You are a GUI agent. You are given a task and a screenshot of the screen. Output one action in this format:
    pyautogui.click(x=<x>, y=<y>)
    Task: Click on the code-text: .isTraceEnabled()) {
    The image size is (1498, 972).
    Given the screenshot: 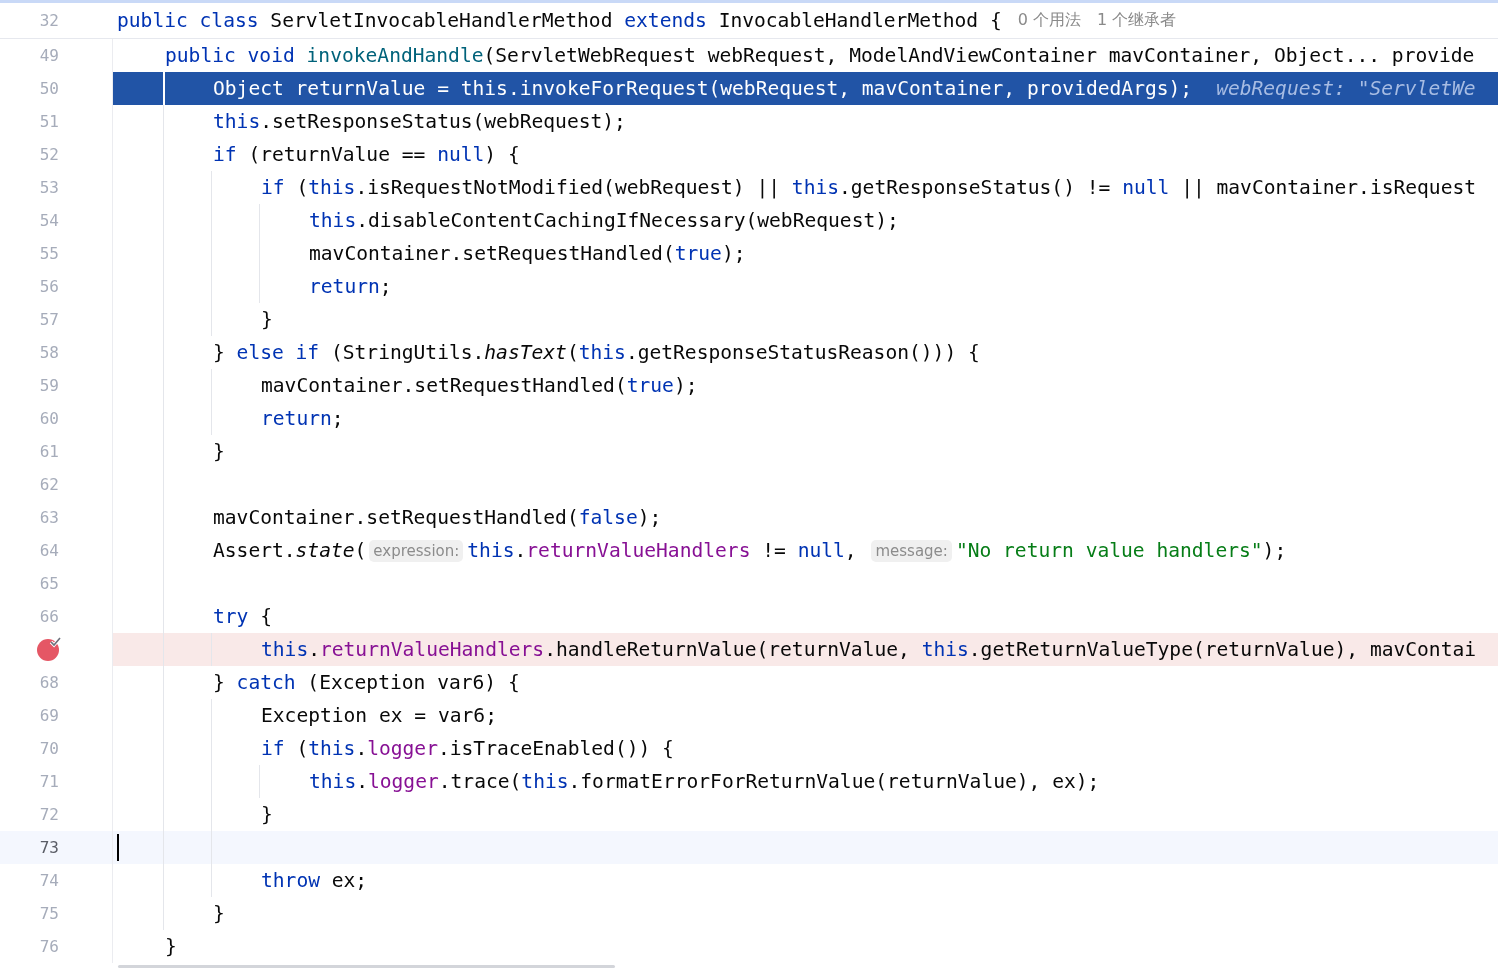 What is the action you would take?
    pyautogui.click(x=555, y=748)
    